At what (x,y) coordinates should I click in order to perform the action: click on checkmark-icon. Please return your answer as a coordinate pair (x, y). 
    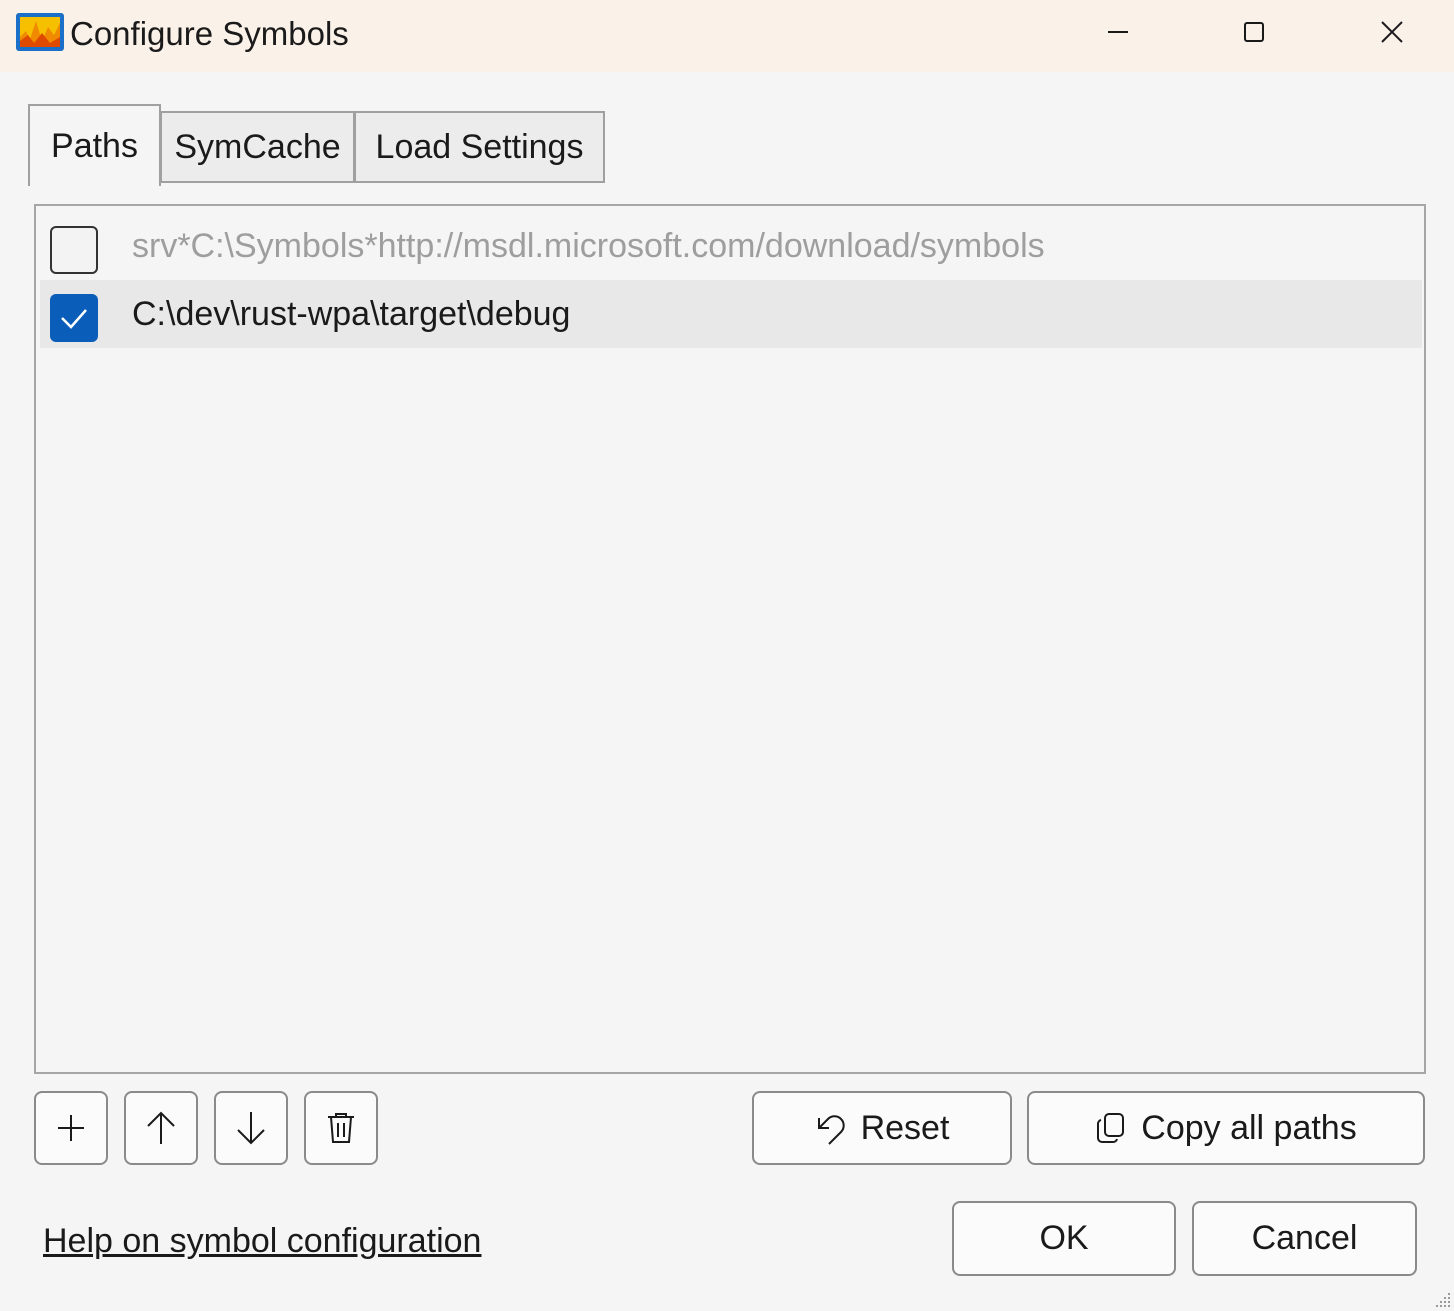
    Looking at the image, I should click on (74, 319).